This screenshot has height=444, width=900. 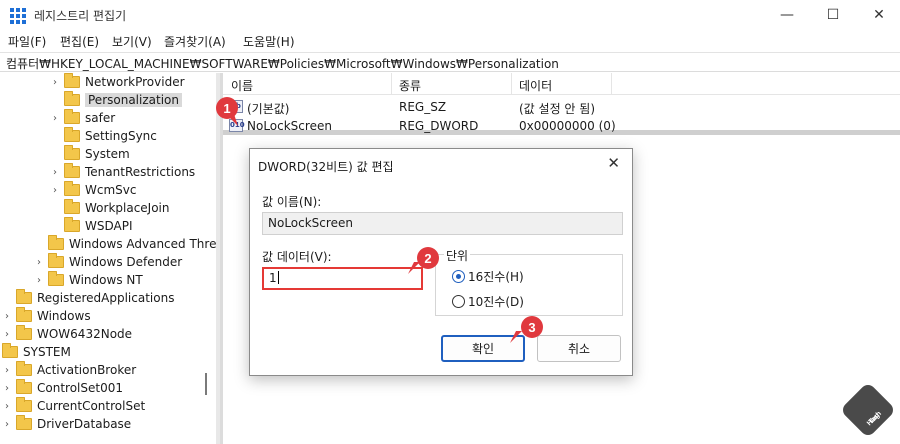 I want to click on radio-unchecked-icon, so click(x=458, y=301).